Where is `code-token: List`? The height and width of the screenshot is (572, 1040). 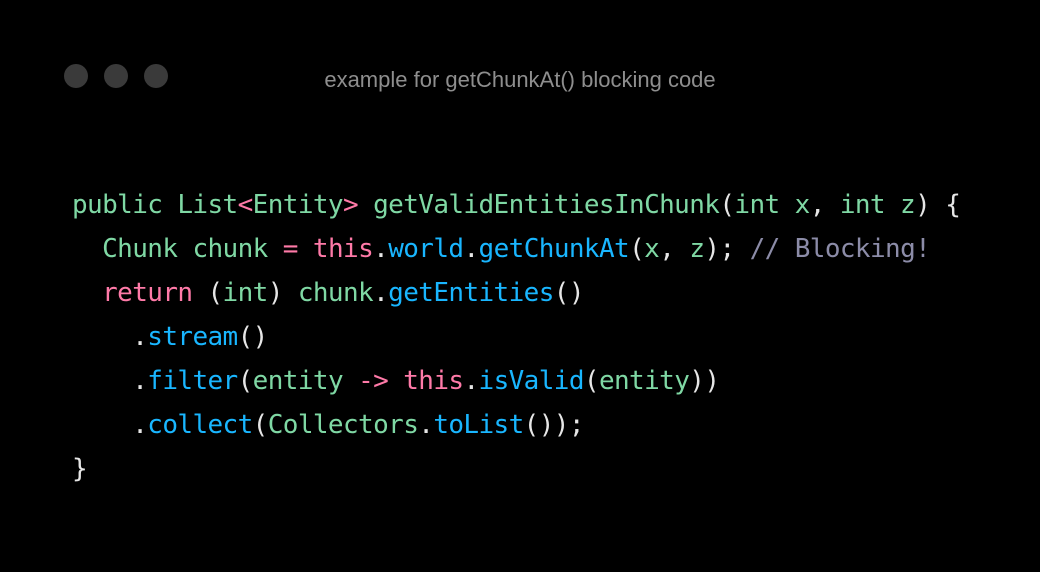 code-token: List is located at coordinates (207, 205).